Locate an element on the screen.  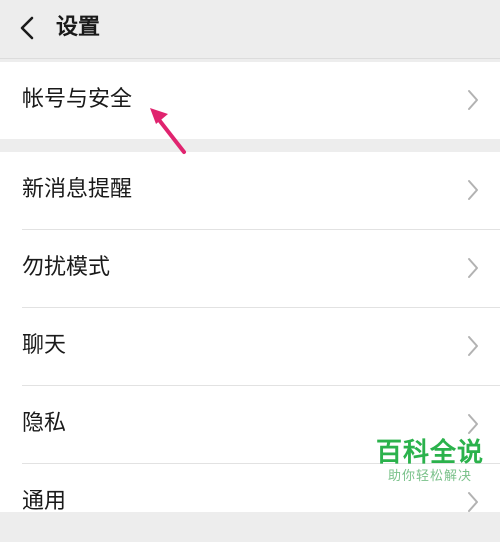
menu-item-label: 通用 is located at coordinates (44, 501).